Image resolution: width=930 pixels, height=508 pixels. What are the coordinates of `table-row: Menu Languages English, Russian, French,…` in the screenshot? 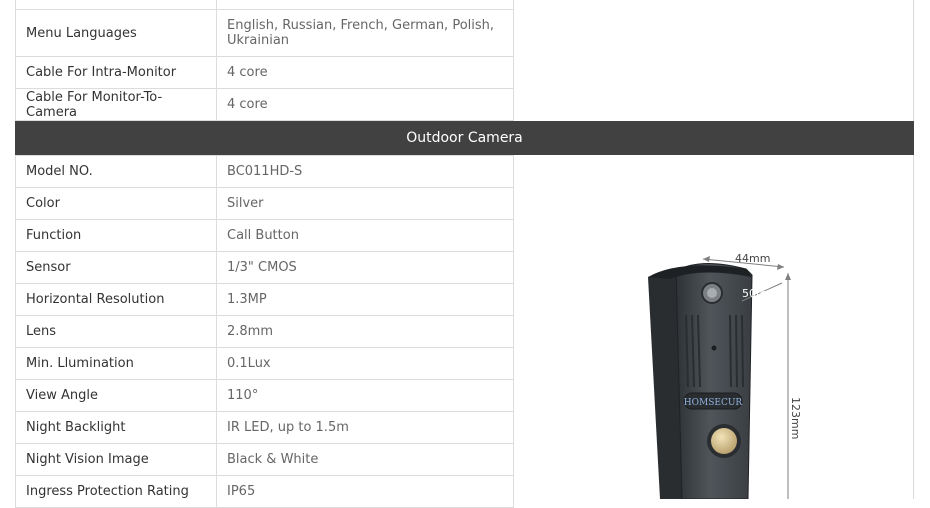 It's located at (264, 33).